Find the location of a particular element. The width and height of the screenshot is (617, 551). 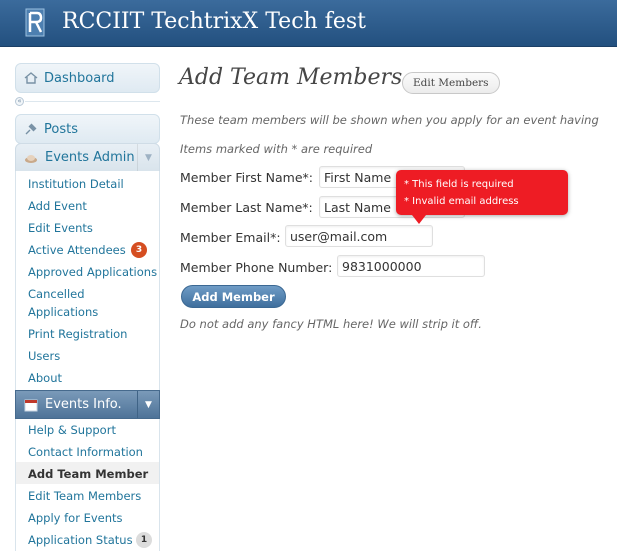

menu-posts: Posts is located at coordinates (87, 129).